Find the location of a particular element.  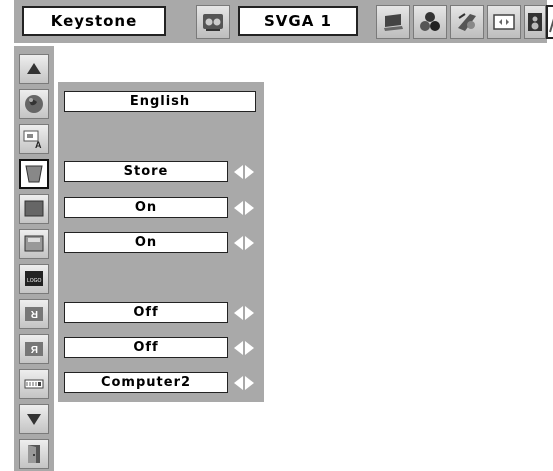

blue-back-arrows is located at coordinates (247, 207).